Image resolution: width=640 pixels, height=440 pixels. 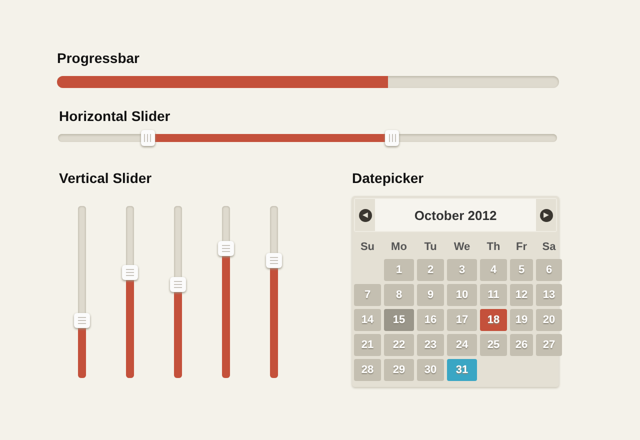 I want to click on day-cell: 3, so click(x=462, y=270).